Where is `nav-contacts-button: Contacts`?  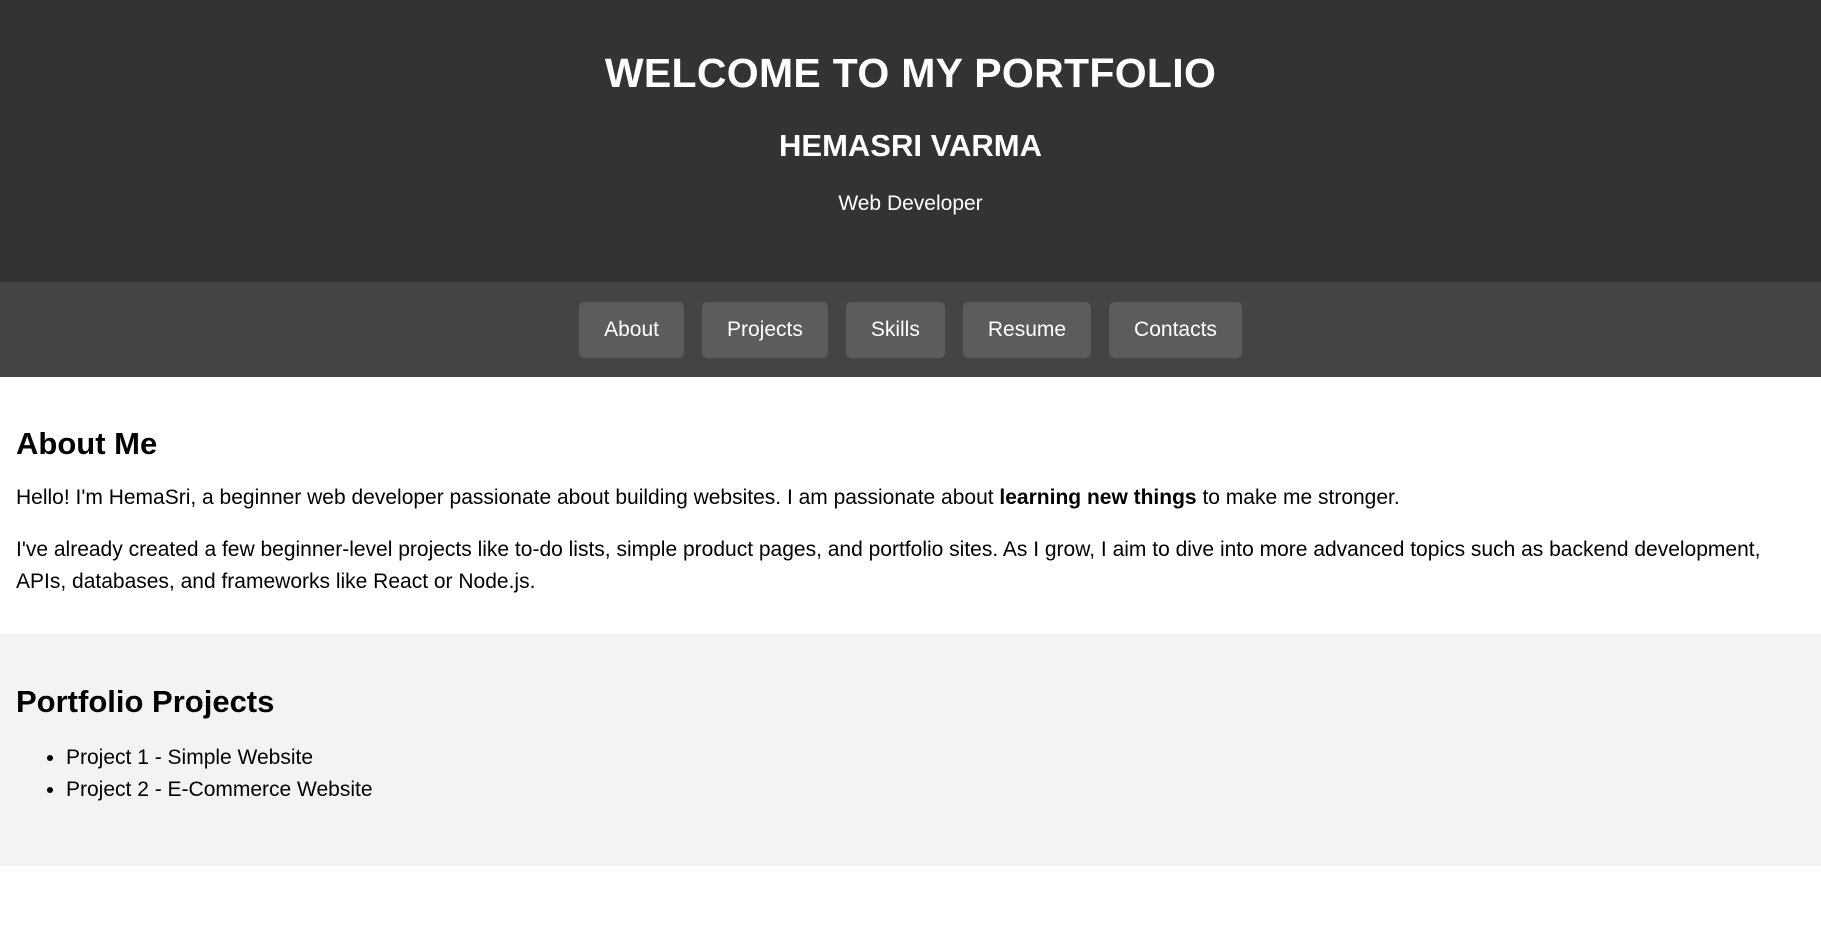
nav-contacts-button: Contacts is located at coordinates (1175, 329).